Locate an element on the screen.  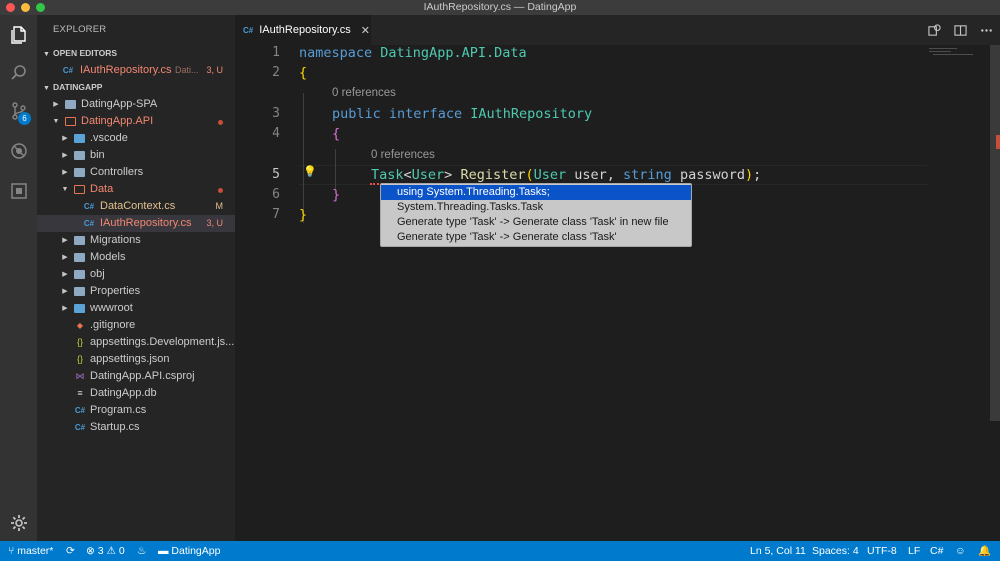
source-control-icon: 6 is located at coordinates (18, 111).